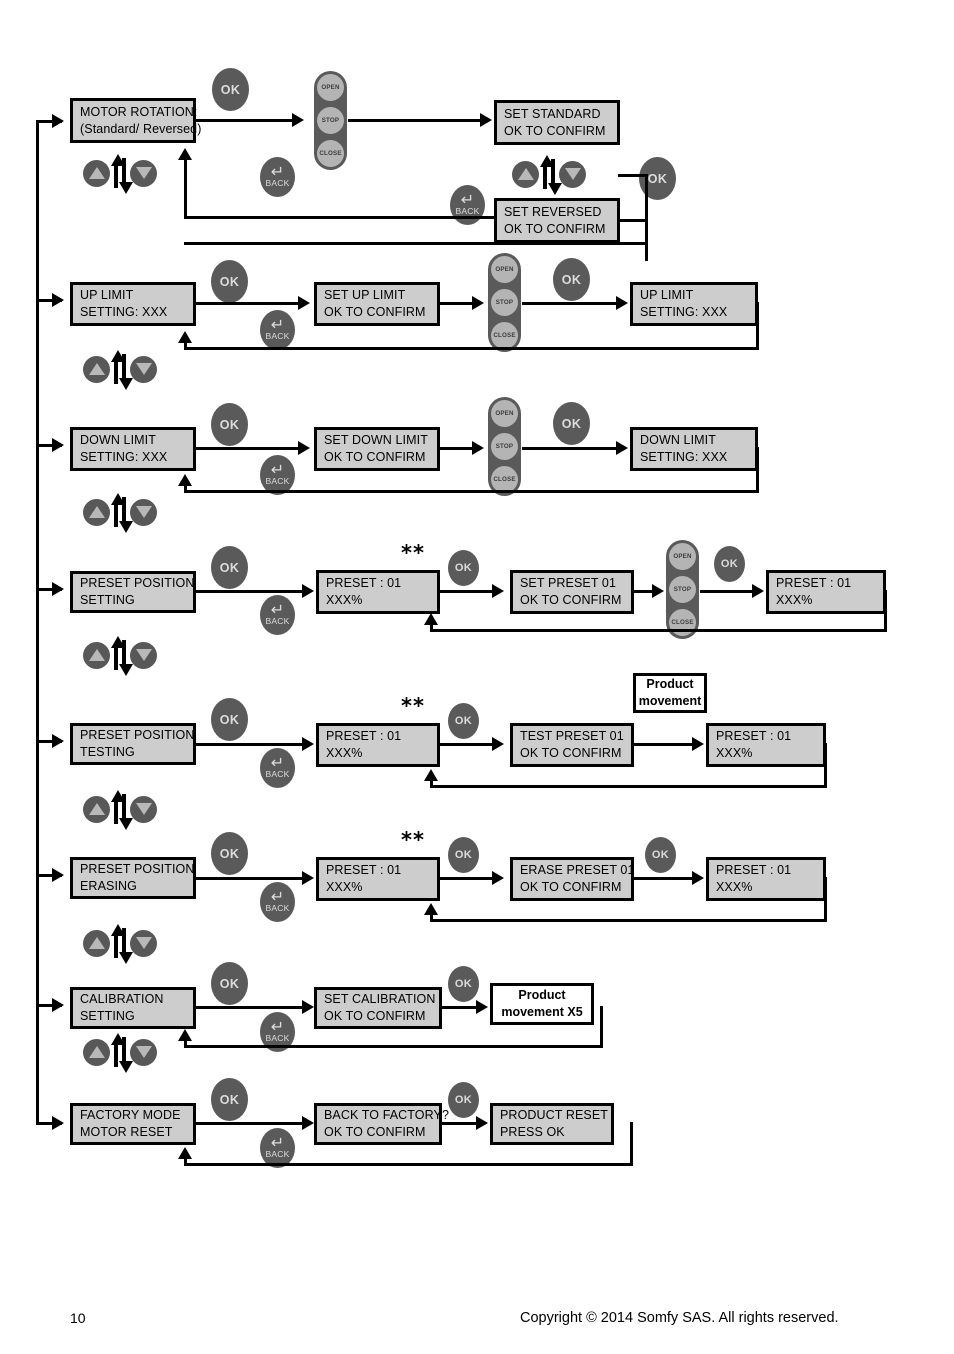  I want to click on ok-button-up-limit: OK, so click(229, 281).